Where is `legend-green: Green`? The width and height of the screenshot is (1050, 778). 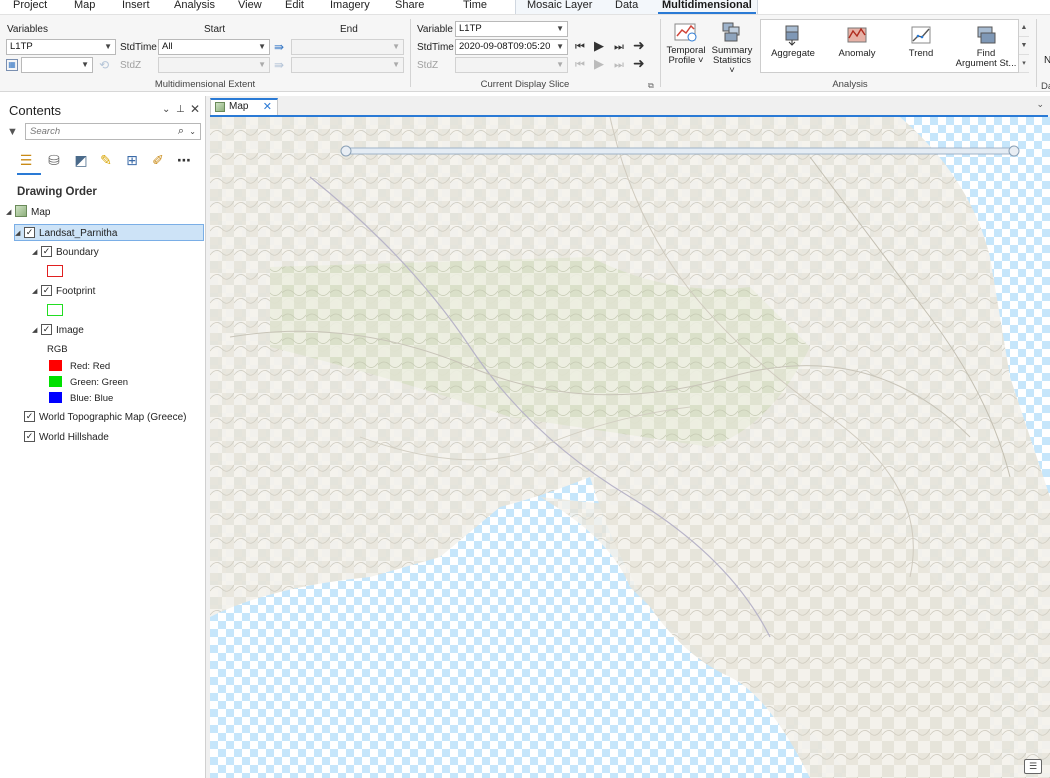 legend-green: Green is located at coordinates (88, 383).